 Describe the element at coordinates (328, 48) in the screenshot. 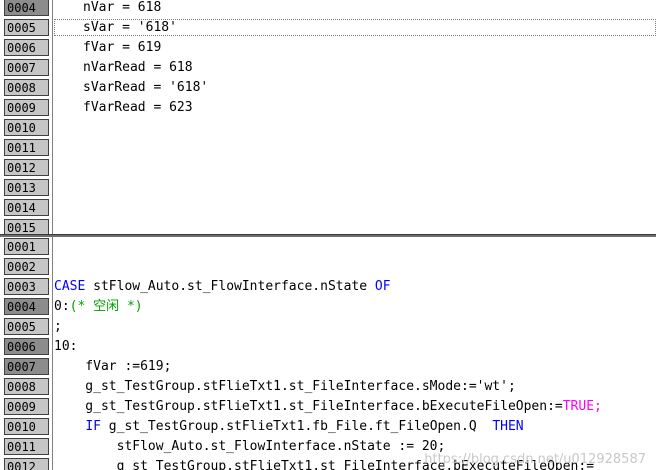

I see `watch-row: 0006 fVar = 619` at that location.